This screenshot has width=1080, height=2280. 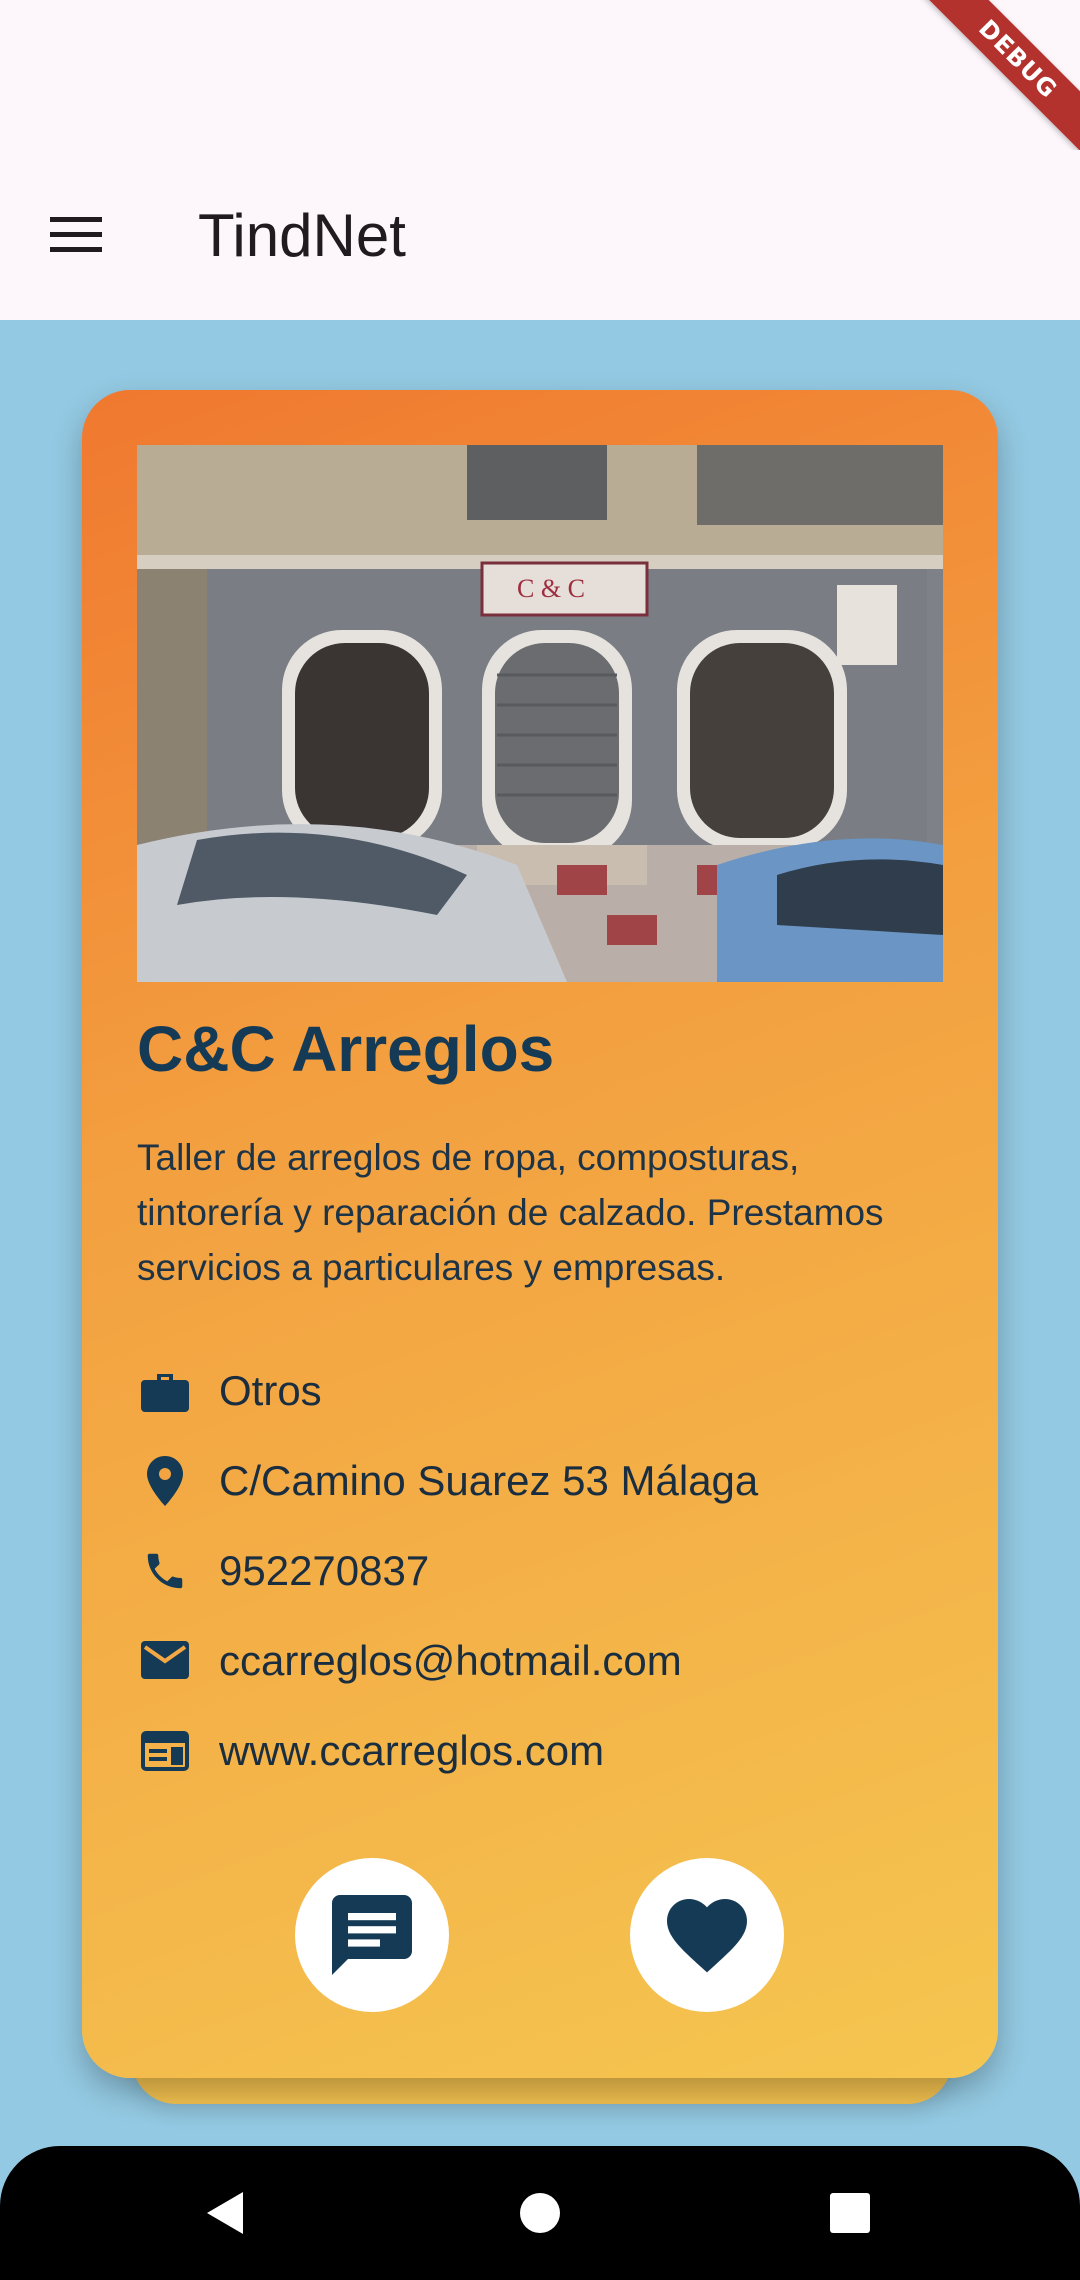 I want to click on briefcase-icon, so click(x=165, y=1391).